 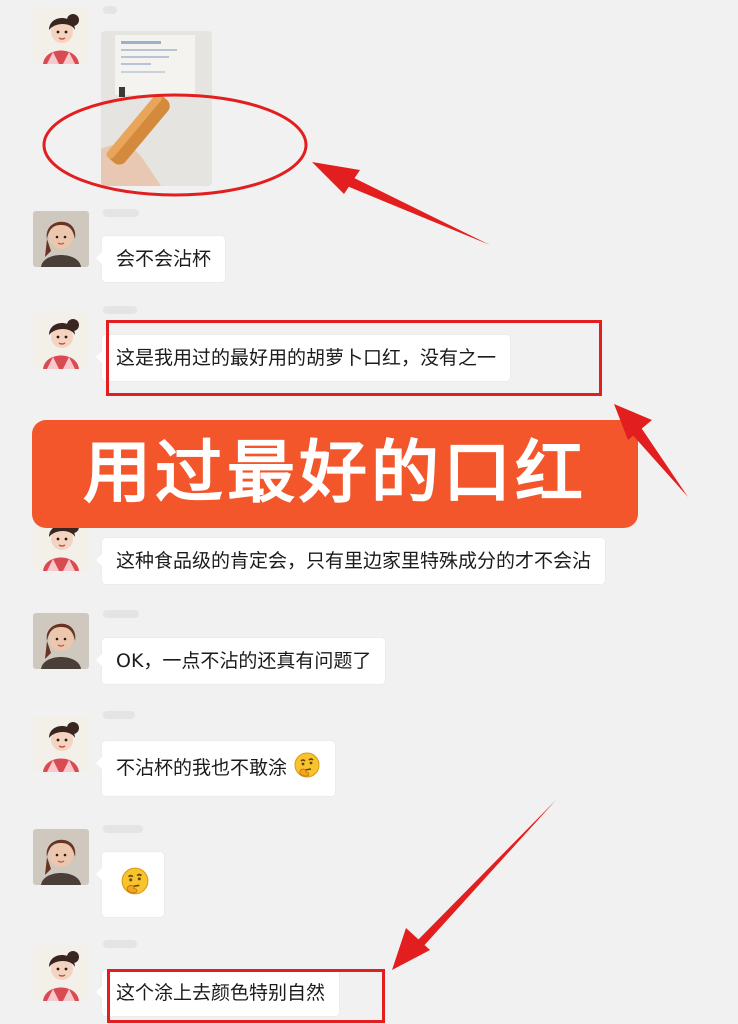 What do you see at coordinates (202, 768) in the screenshot?
I see `message-text: 不沾杯的我也不敢涂` at bounding box center [202, 768].